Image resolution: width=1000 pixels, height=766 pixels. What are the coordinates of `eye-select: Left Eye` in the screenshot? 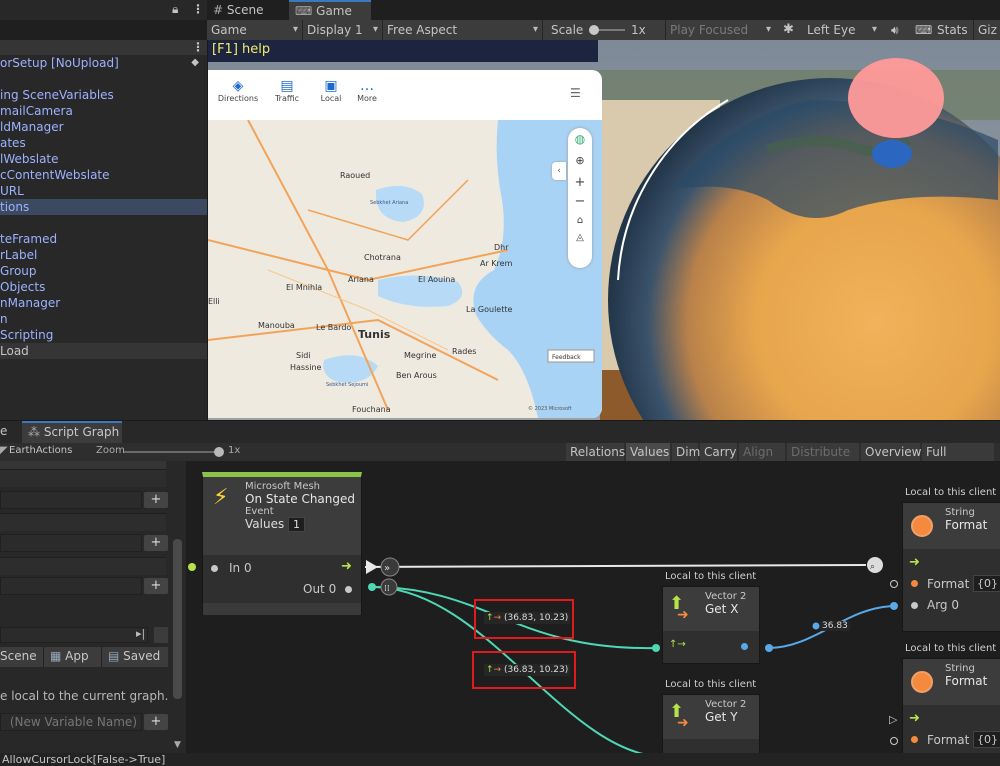 It's located at (842, 30).